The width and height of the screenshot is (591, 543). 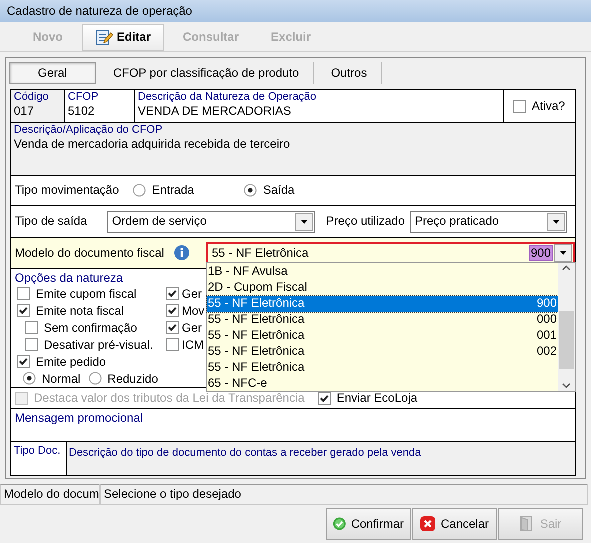 I want to click on option-label: 2D - Cupom Fiscal, so click(x=258, y=288).